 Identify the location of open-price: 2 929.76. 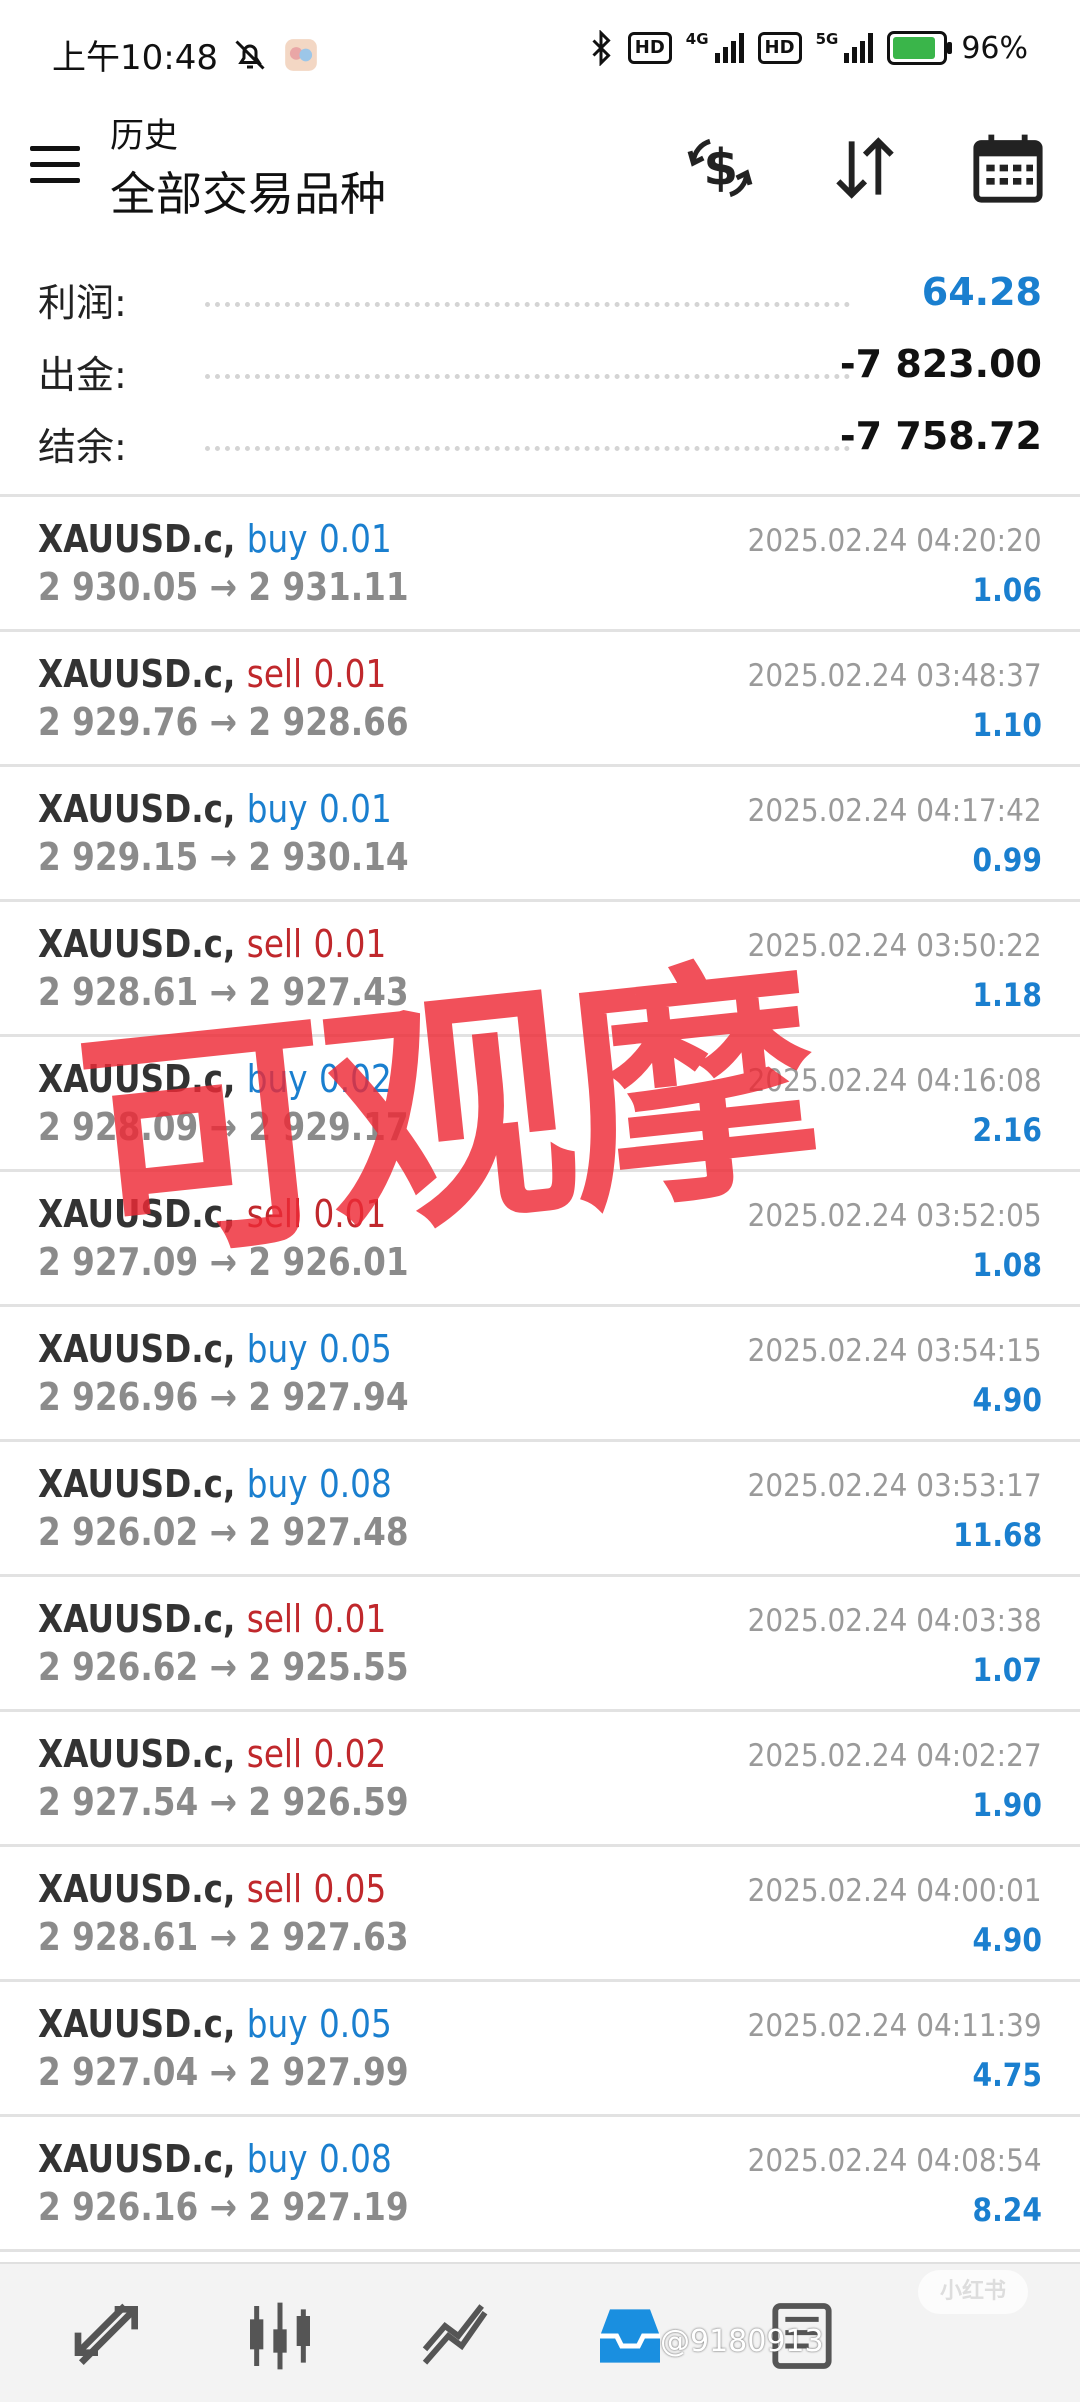
(118, 722).